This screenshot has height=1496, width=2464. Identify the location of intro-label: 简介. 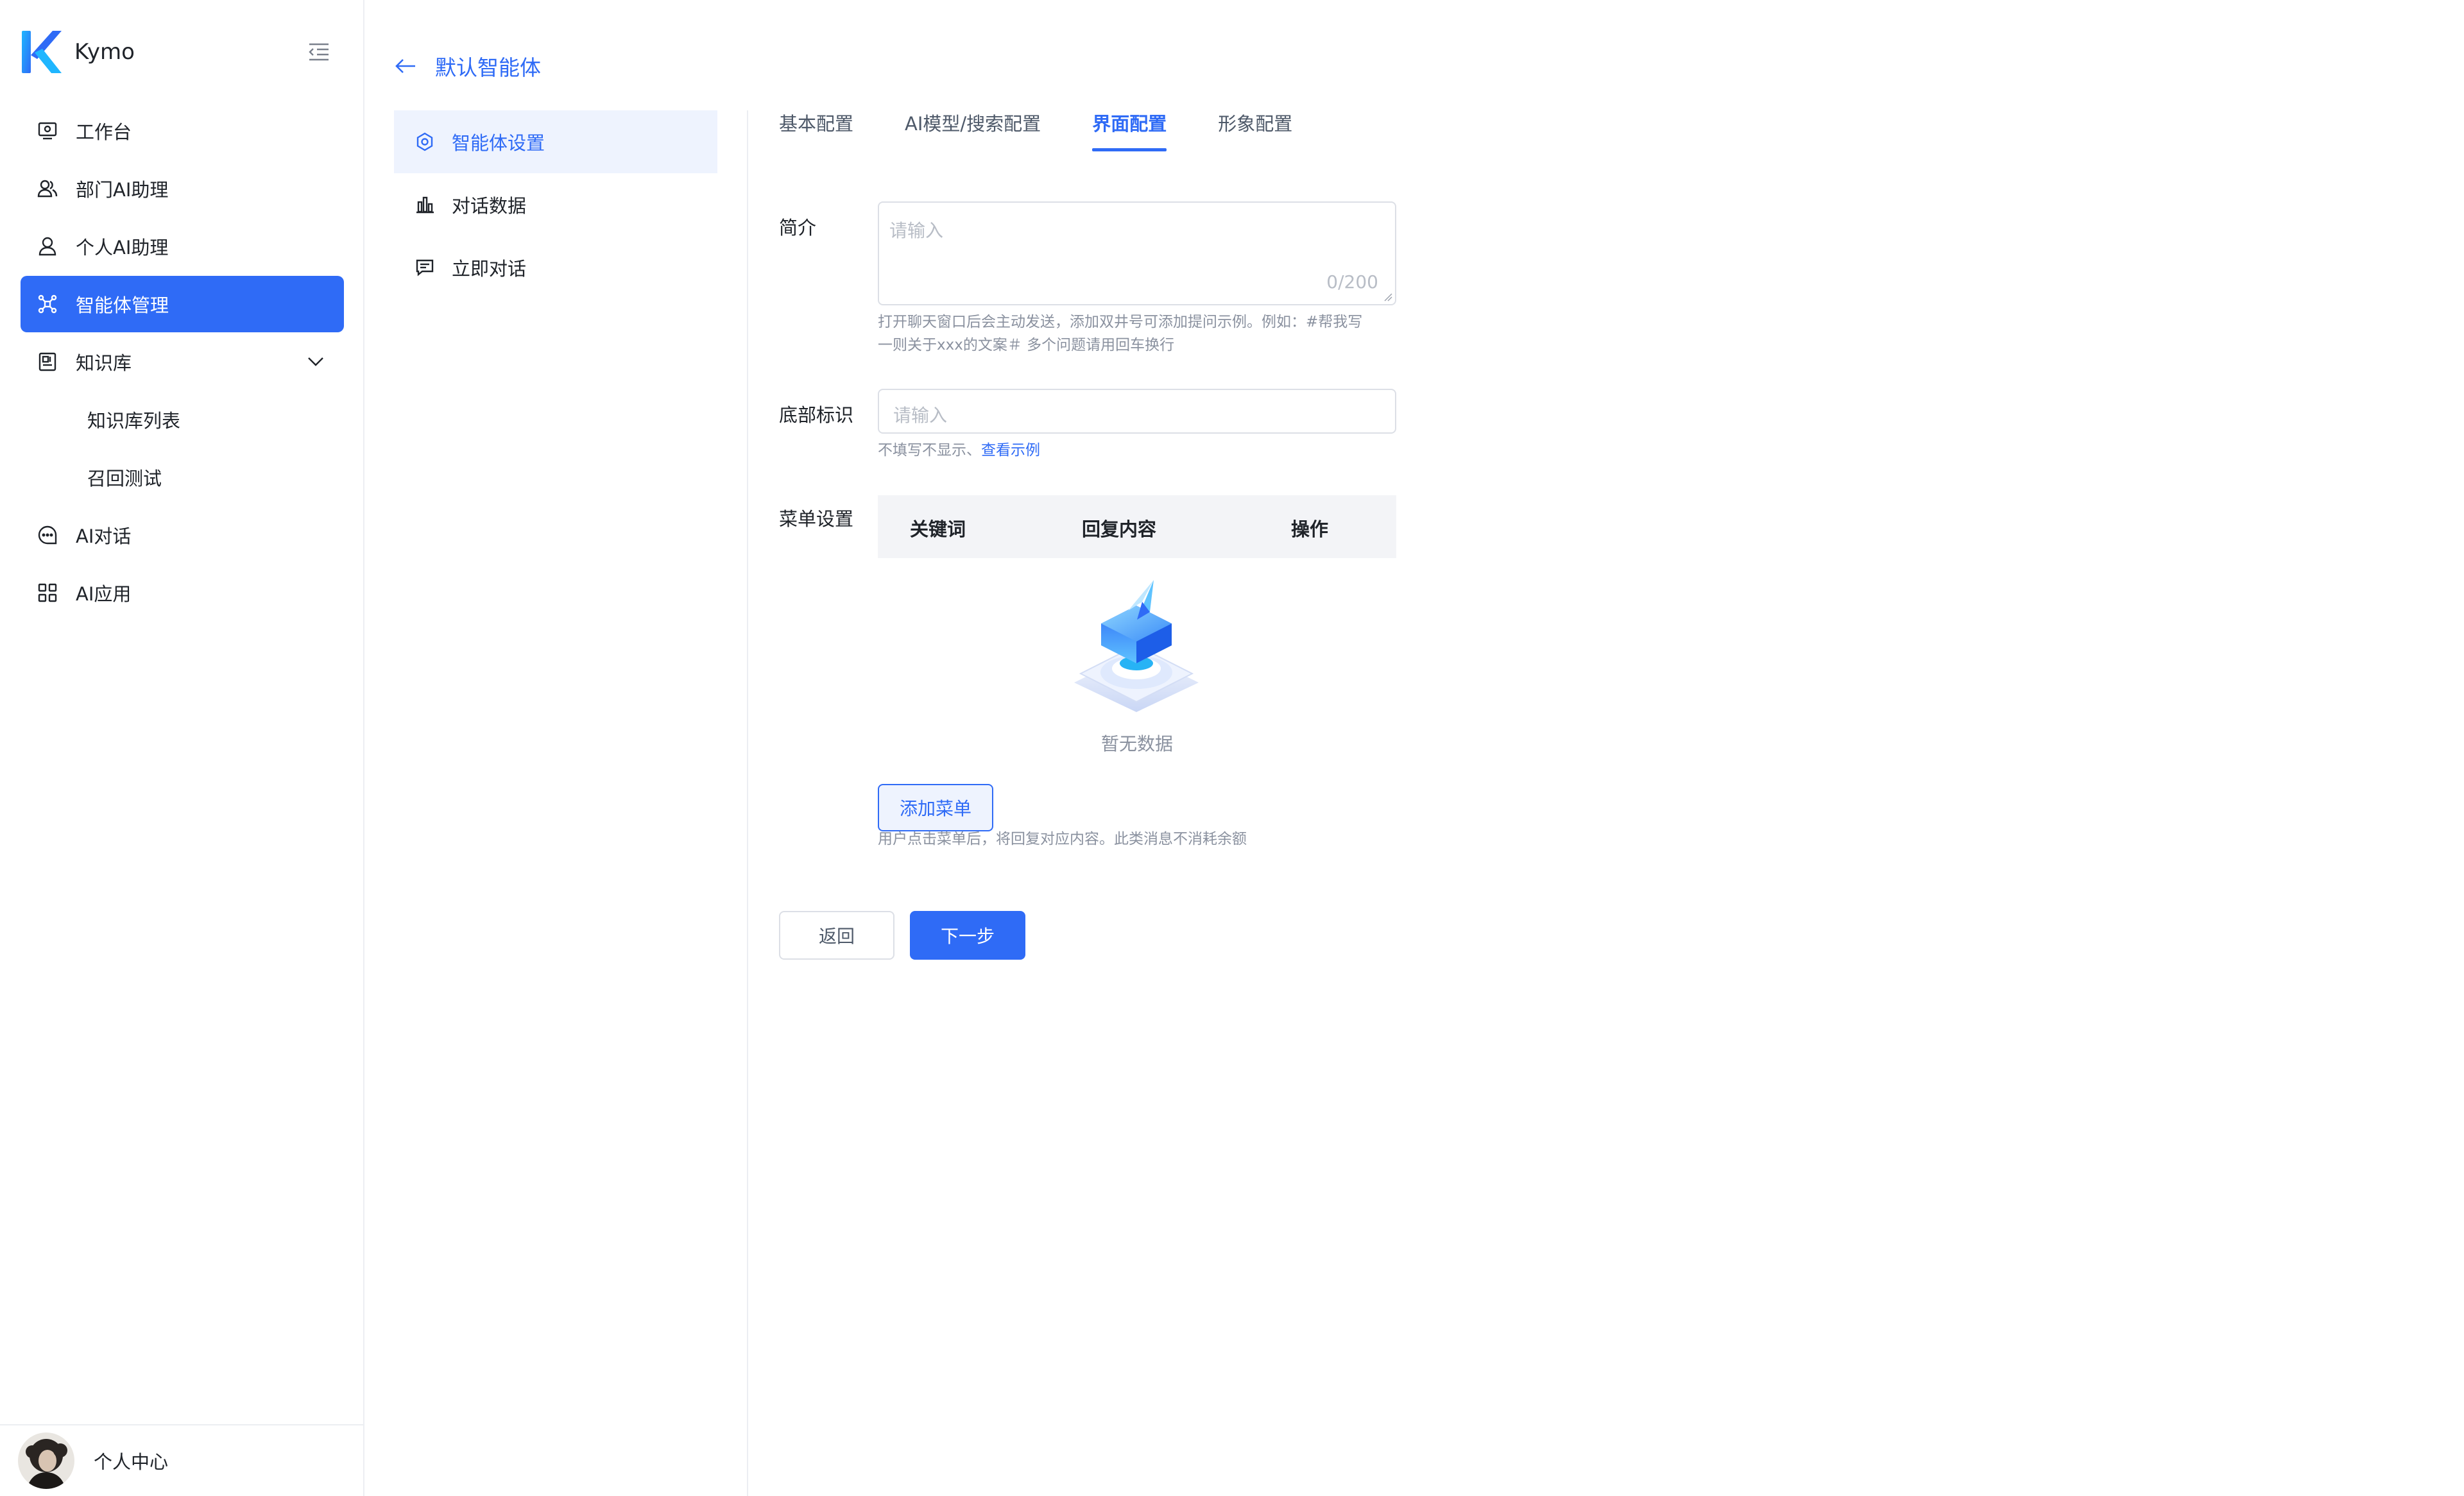
(798, 228).